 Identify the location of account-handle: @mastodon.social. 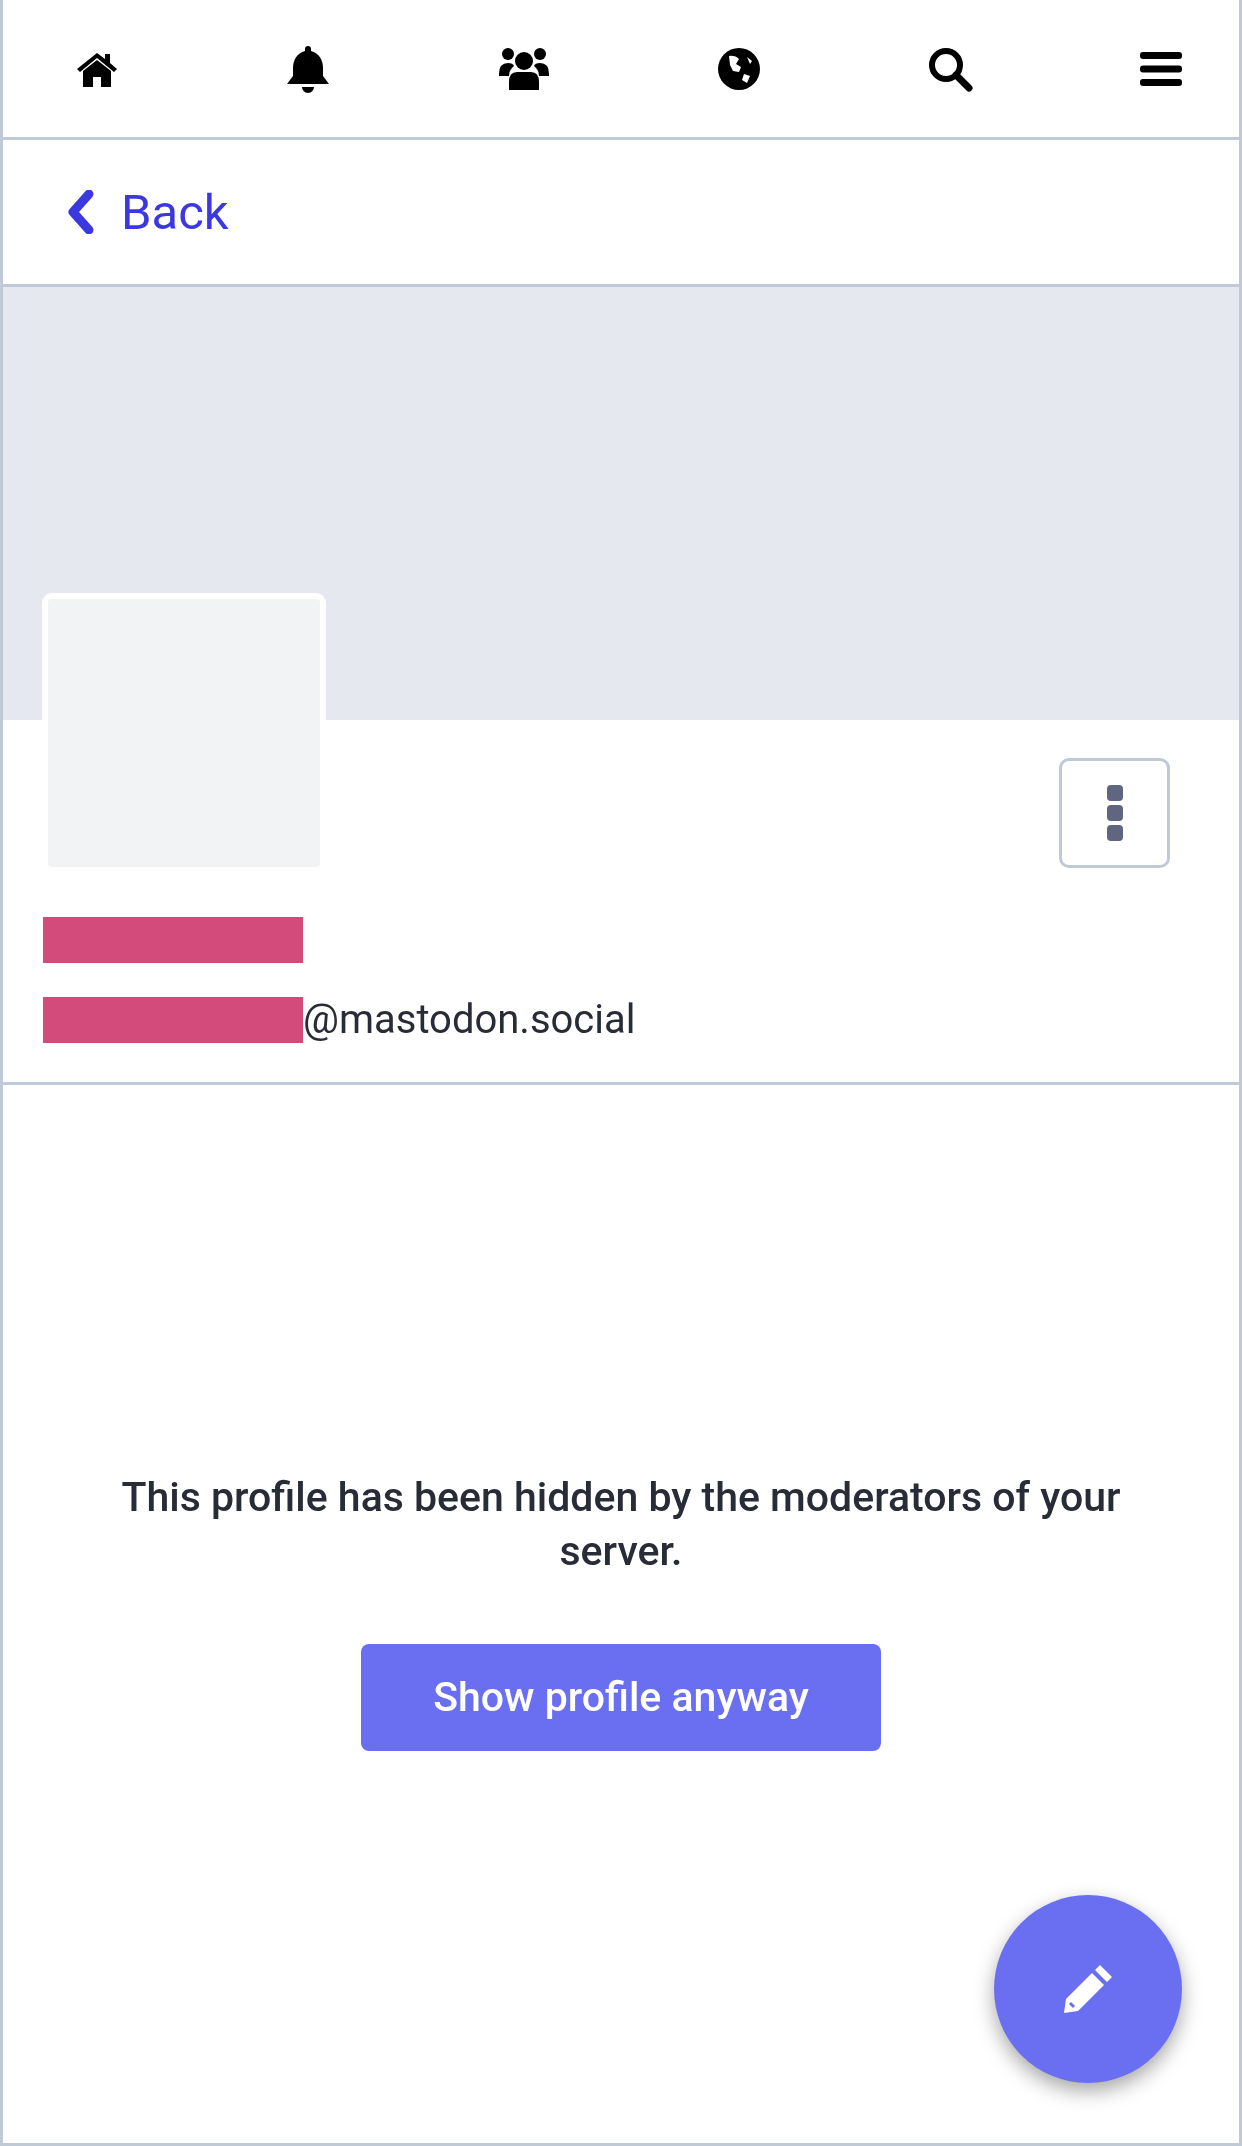
(469, 1020).